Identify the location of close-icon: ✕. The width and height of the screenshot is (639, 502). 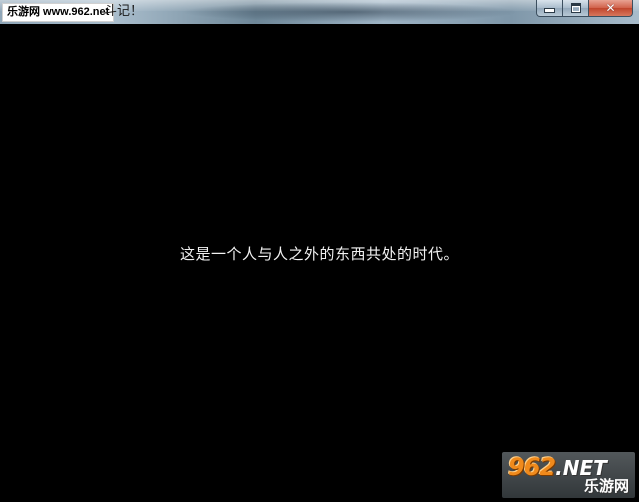
(610, 8).